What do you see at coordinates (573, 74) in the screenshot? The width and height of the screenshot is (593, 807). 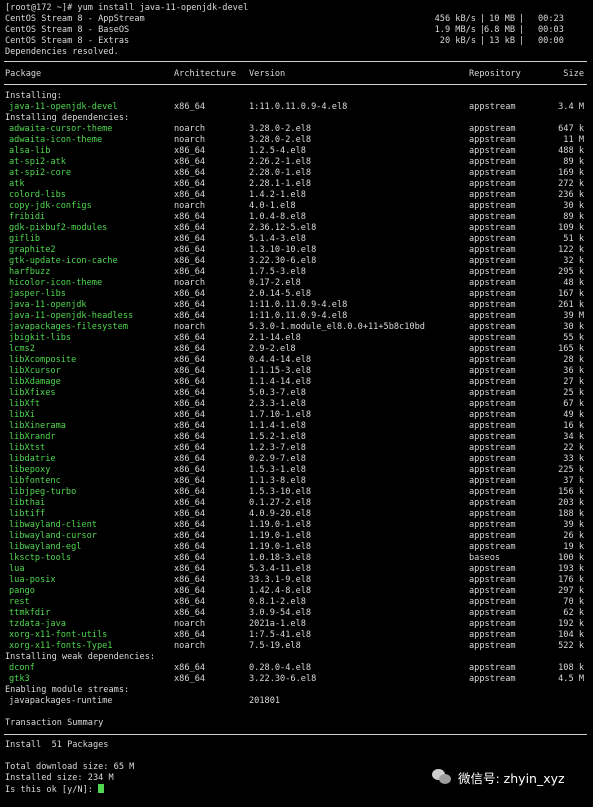 I see `header-size: Size` at bounding box center [573, 74].